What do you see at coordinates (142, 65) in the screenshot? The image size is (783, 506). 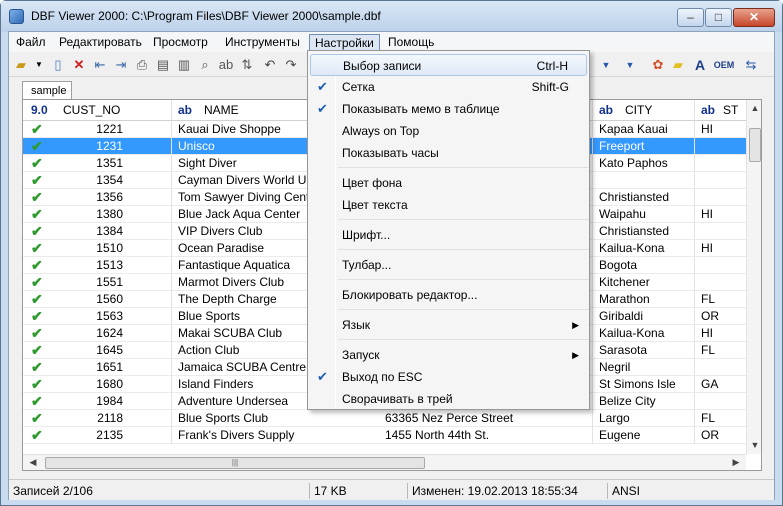 I see `print-icon: ⎙` at bounding box center [142, 65].